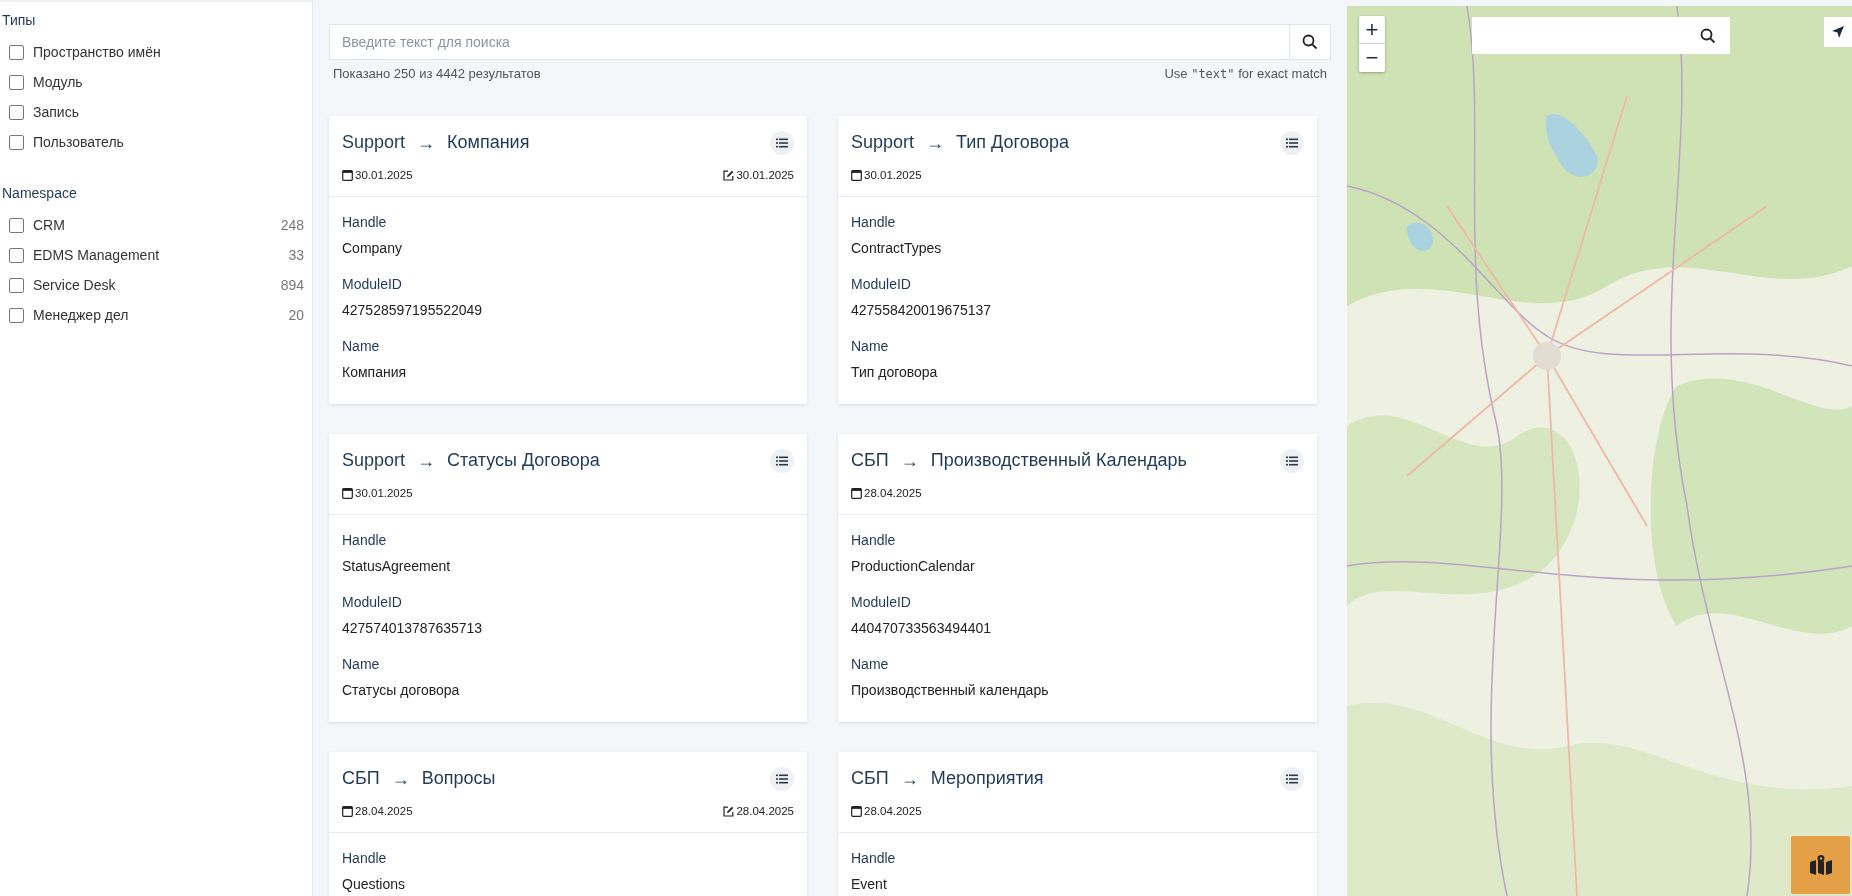 The width and height of the screenshot is (1852, 896). I want to click on field-value: StatusAgreement, so click(397, 565).